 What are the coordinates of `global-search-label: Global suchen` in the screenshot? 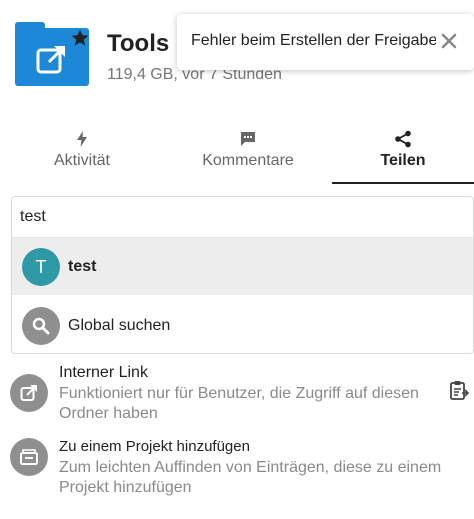 It's located at (119, 325).